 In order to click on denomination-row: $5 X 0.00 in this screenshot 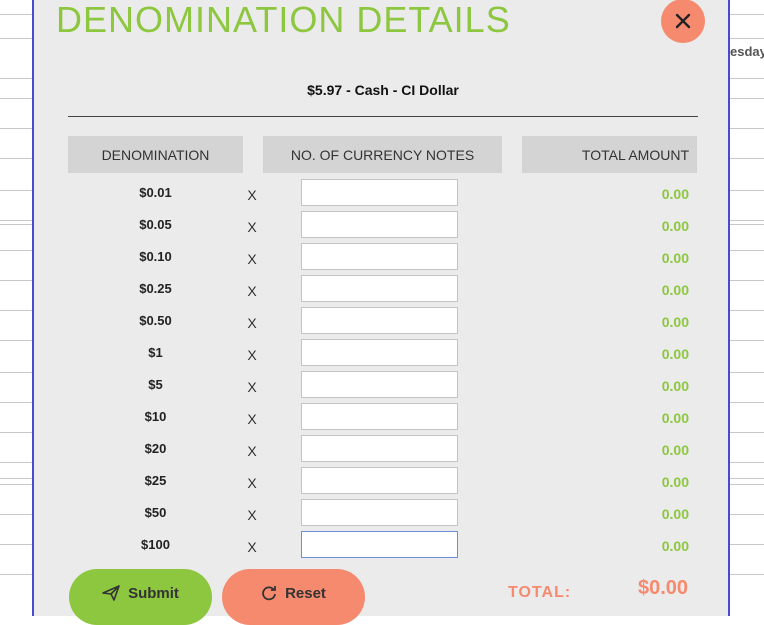, I will do `click(383, 387)`.